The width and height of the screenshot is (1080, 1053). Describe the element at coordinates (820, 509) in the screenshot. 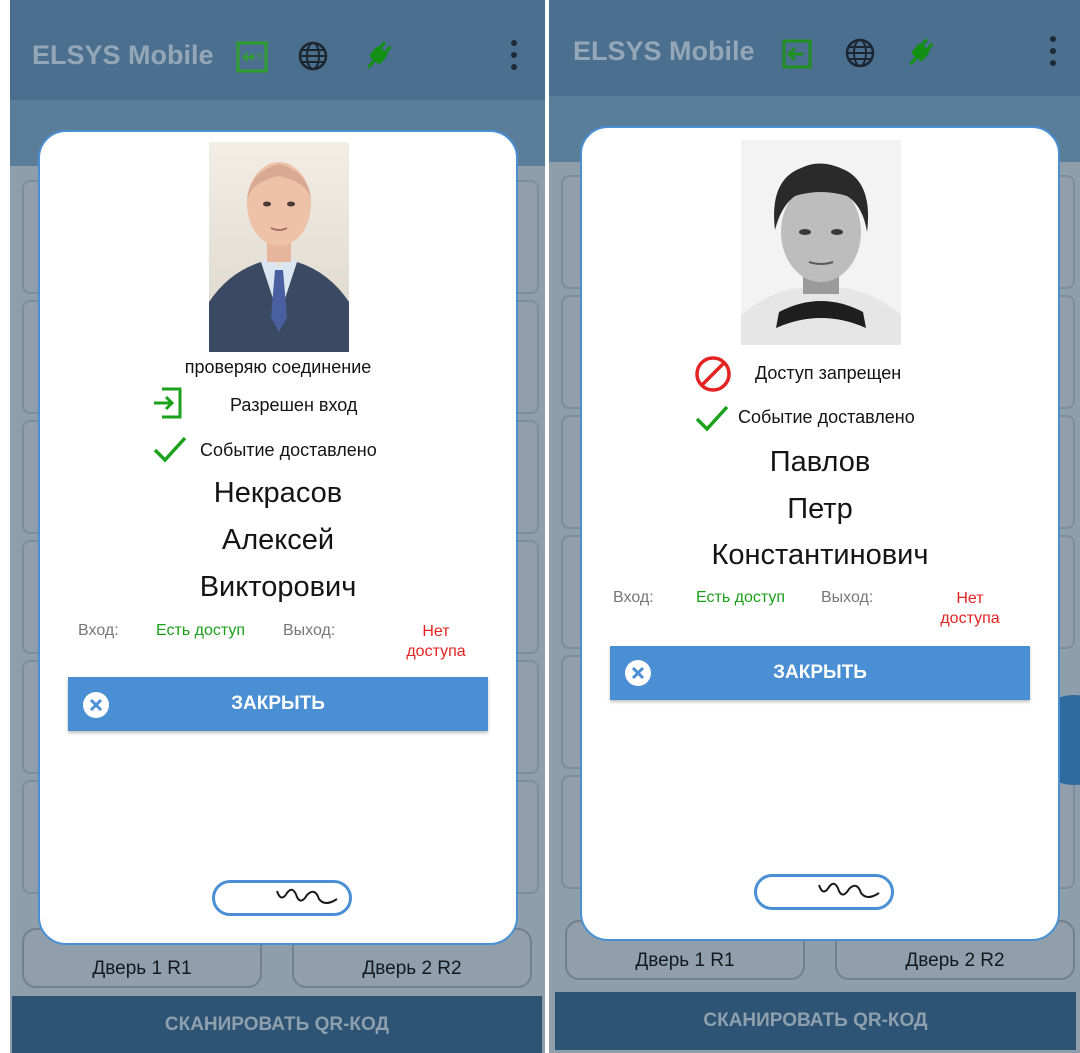

I see `first-name: Петр` at that location.